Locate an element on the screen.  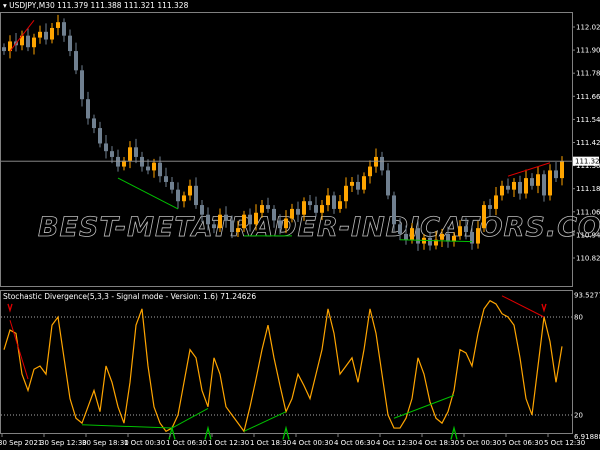
watermark: BEST-METATRADER-INDICATORS.COM is located at coordinates (319, 227).